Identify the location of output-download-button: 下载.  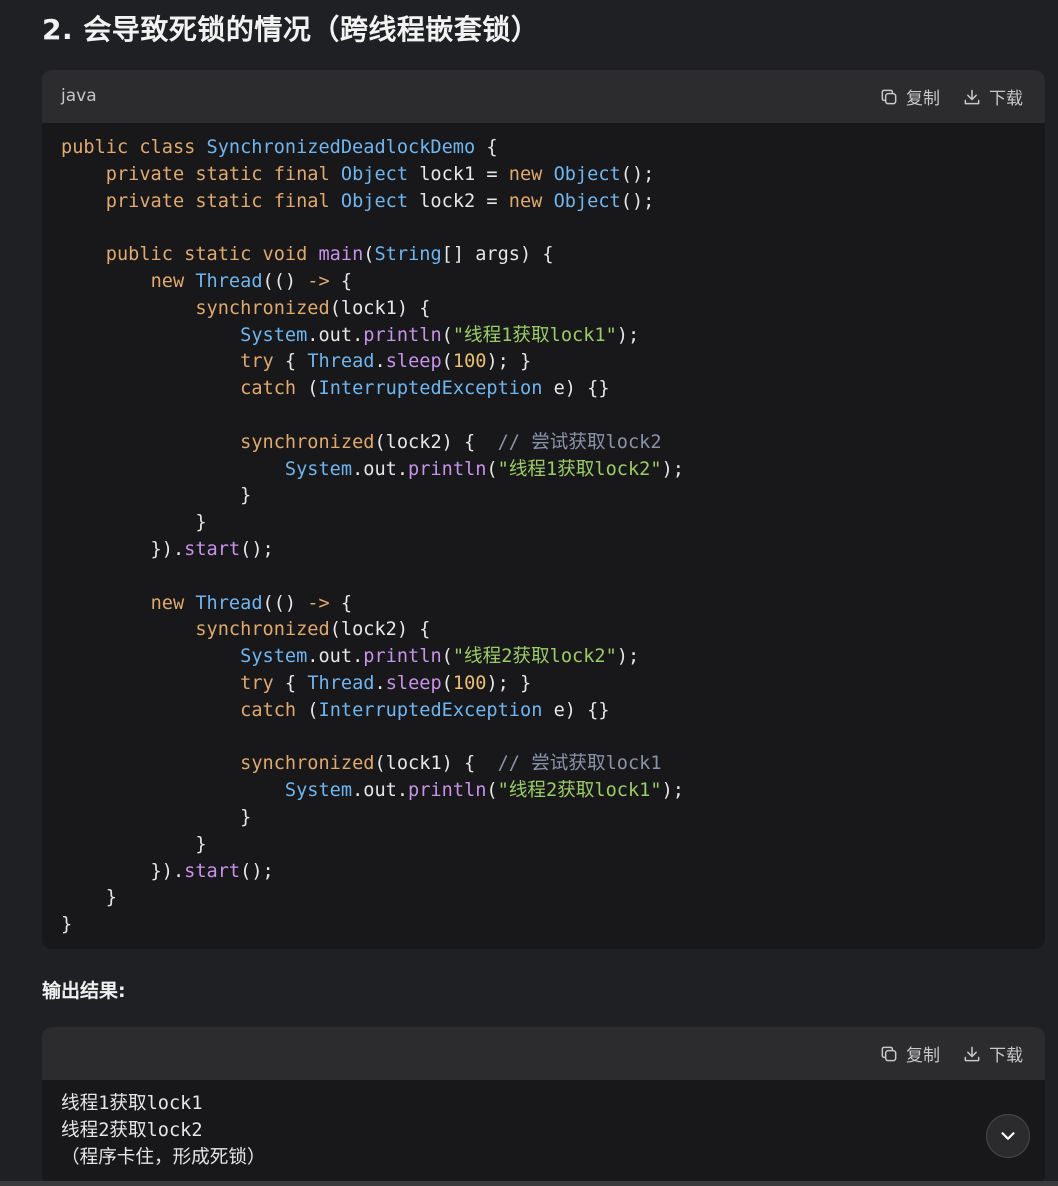
(992, 1053).